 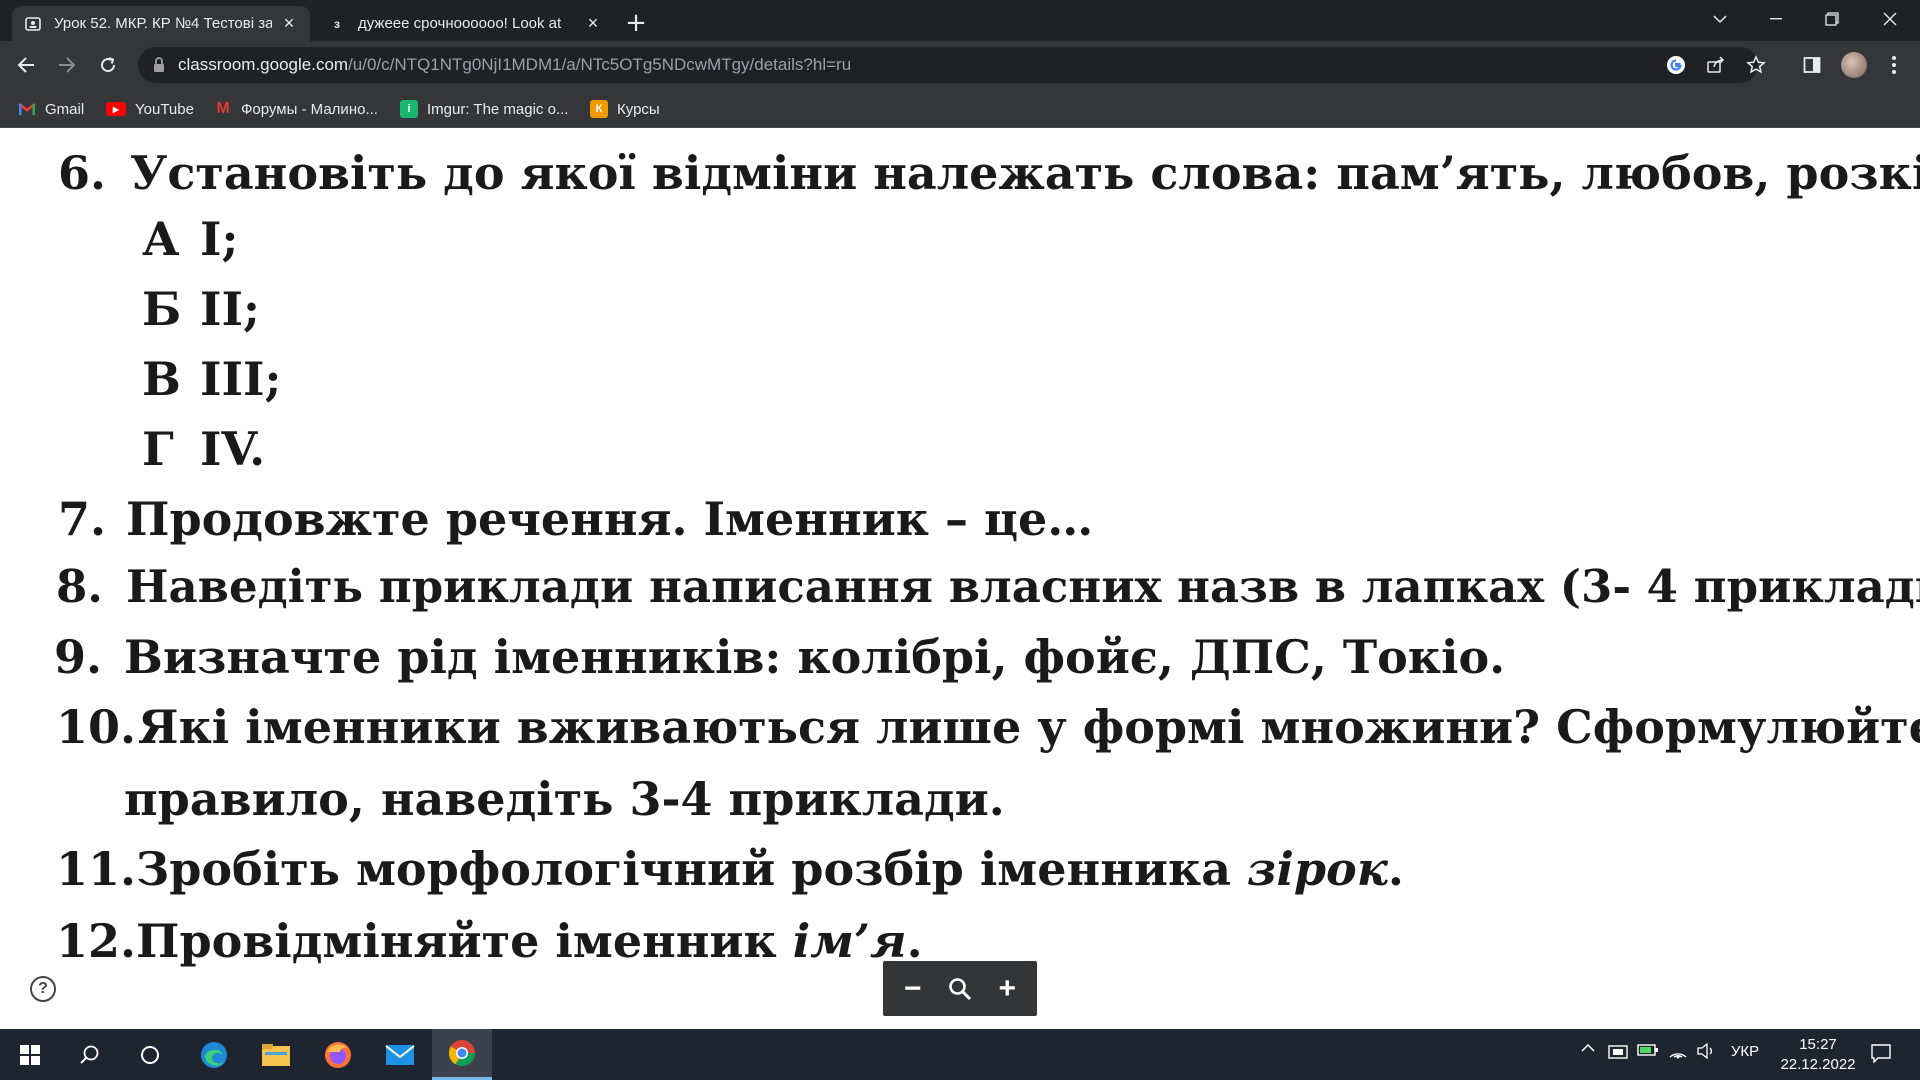 I want to click on avatar, so click(x=1854, y=65).